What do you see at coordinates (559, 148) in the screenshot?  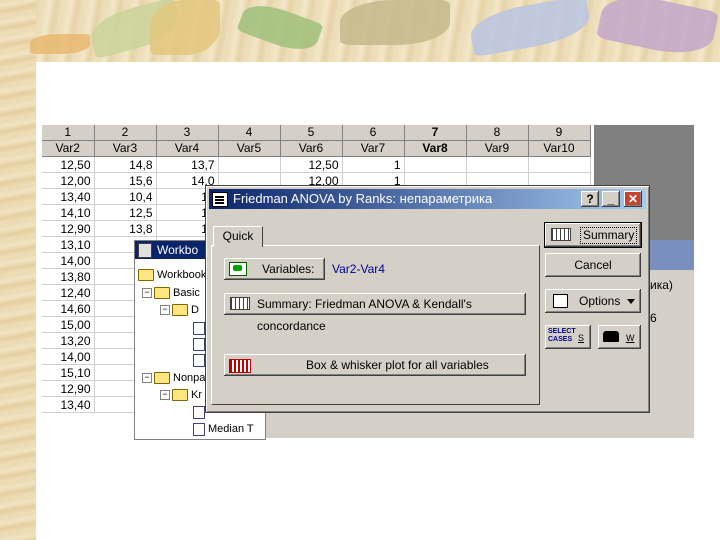 I see `col-name: Var10` at bounding box center [559, 148].